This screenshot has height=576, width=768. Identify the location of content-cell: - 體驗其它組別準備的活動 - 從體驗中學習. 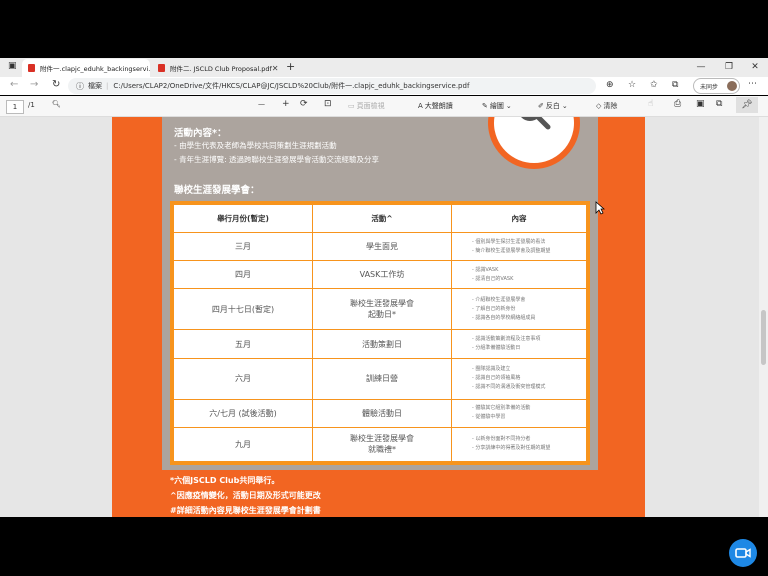
(519, 413).